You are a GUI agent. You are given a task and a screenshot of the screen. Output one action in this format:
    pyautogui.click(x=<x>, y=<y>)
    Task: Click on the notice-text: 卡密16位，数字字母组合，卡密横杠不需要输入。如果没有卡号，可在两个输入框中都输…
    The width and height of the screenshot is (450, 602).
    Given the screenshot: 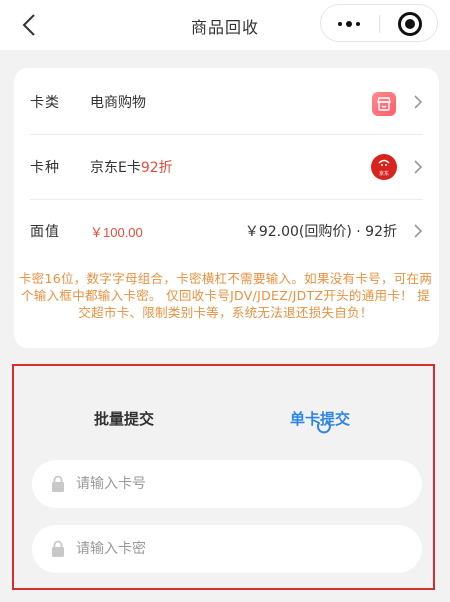 What is the action you would take?
    pyautogui.click(x=225, y=295)
    